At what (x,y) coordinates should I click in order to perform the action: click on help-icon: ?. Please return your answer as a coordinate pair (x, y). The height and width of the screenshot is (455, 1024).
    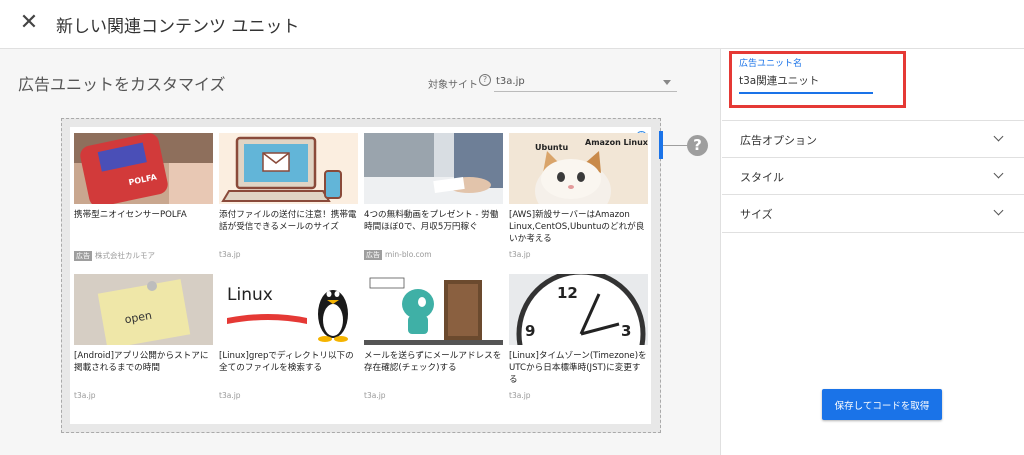
    Looking at the image, I should click on (485, 80).